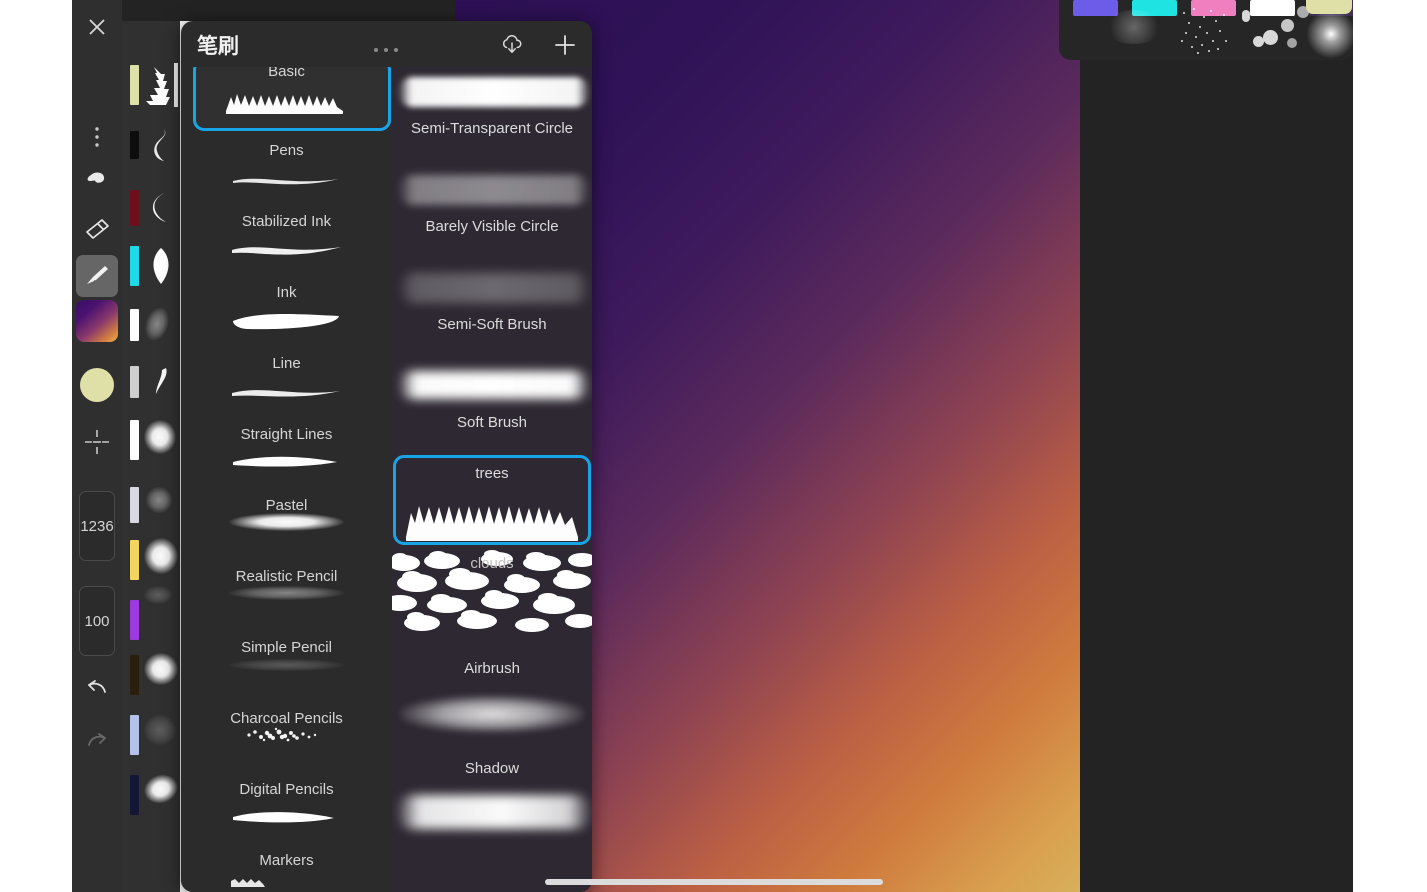 Image resolution: width=1427 pixels, height=892 pixels. I want to click on category-item-straight-lines: Straight Lines, so click(286, 457).